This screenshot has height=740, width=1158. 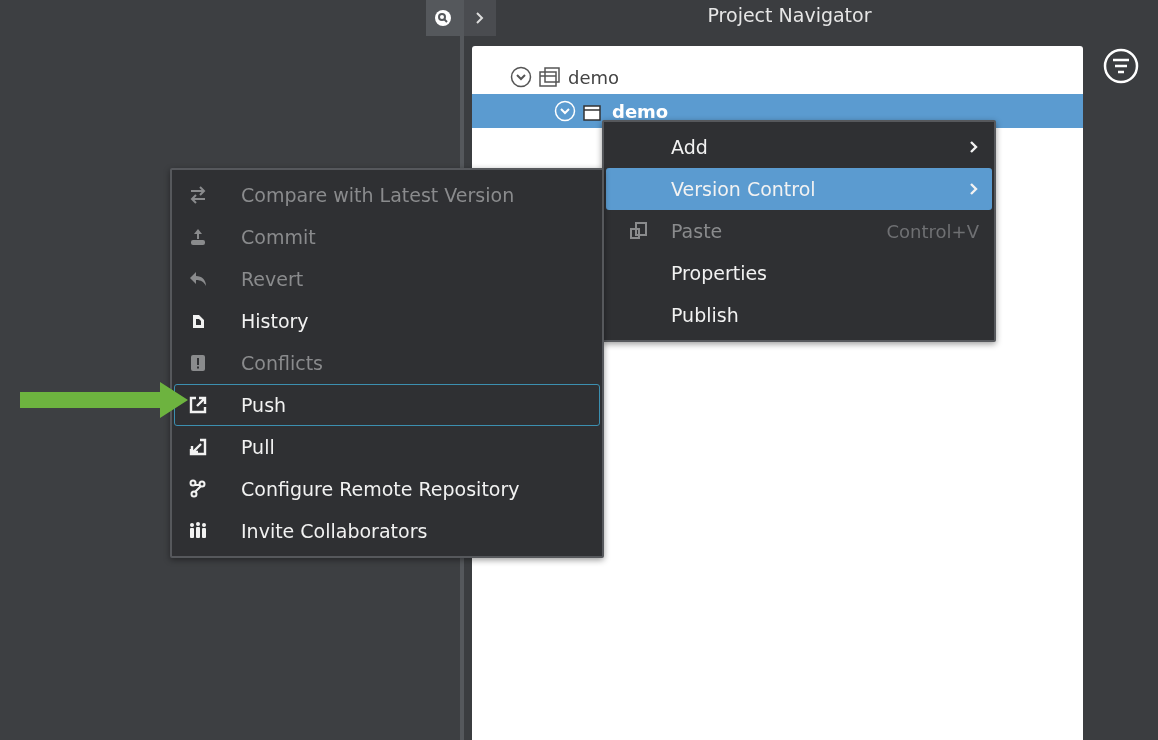 I want to click on stacked-windows-icon, so click(x=550, y=77).